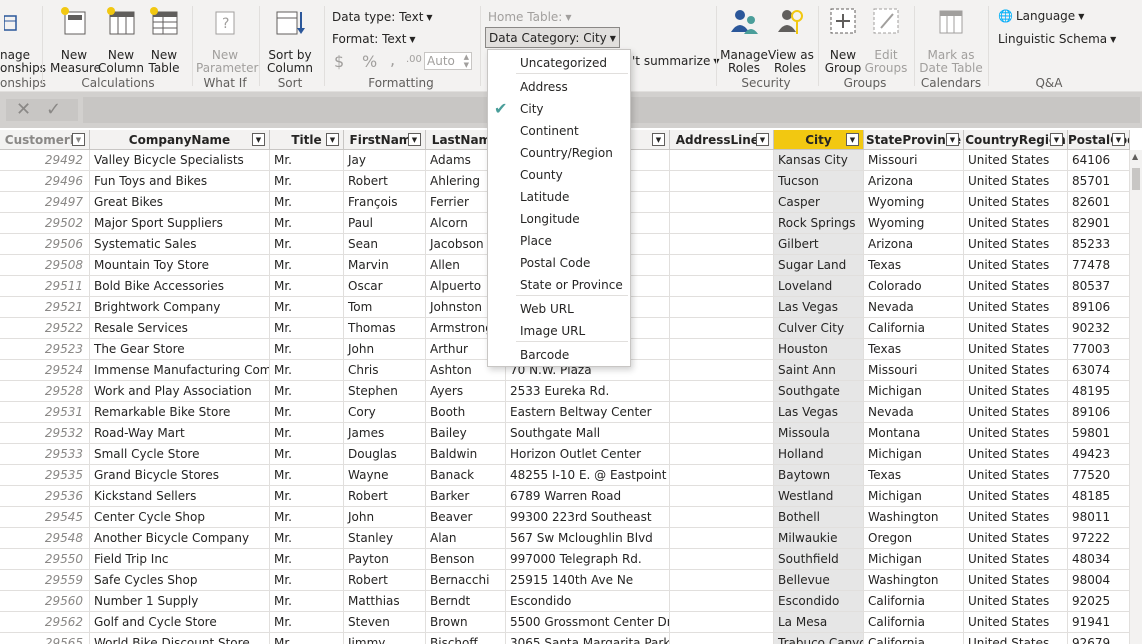  Describe the element at coordinates (1041, 16) in the screenshot. I see `language-dropdown: 🌐 Language ▼` at that location.